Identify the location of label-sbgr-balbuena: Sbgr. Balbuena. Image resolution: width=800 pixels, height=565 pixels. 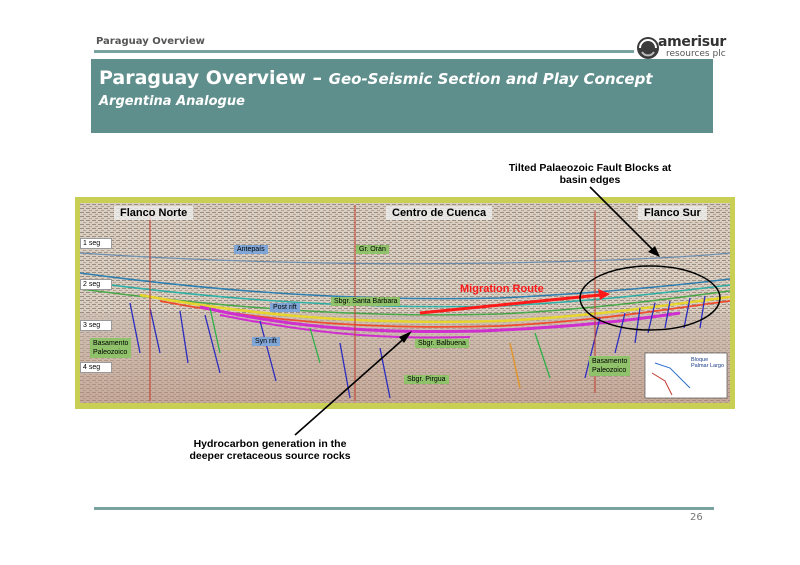
(442, 343).